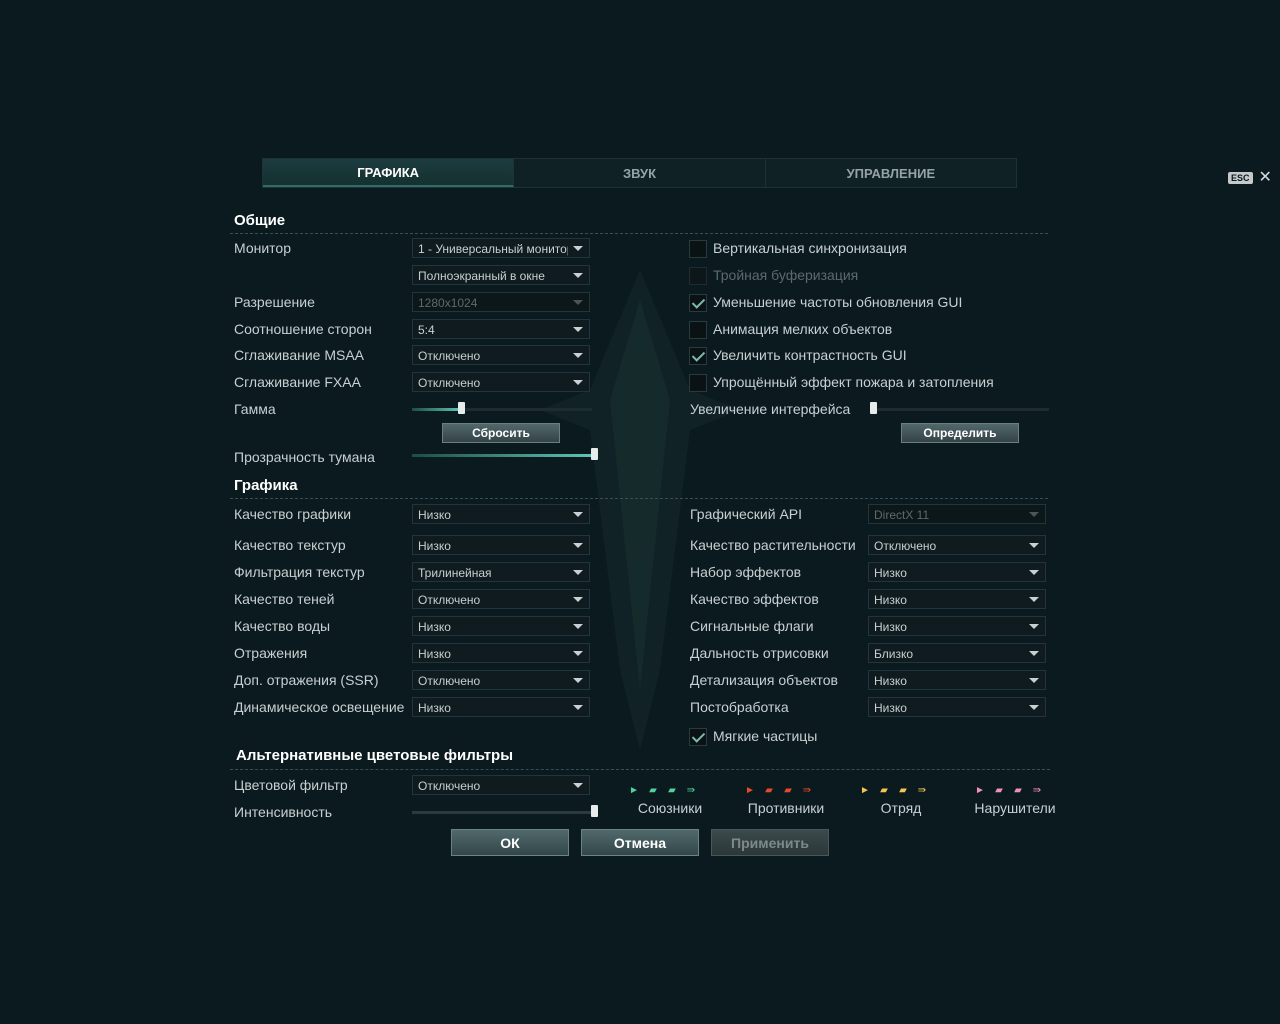 The height and width of the screenshot is (1024, 1280). Describe the element at coordinates (481, 276) in the screenshot. I see `window-mode-value: Полноэкранный в окне` at that location.